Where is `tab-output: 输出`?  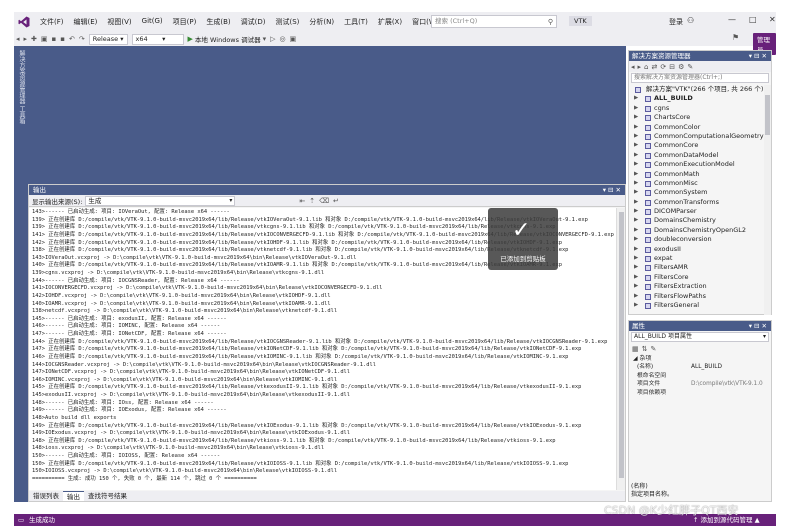
tab-output: 输出 is located at coordinates (73, 496).